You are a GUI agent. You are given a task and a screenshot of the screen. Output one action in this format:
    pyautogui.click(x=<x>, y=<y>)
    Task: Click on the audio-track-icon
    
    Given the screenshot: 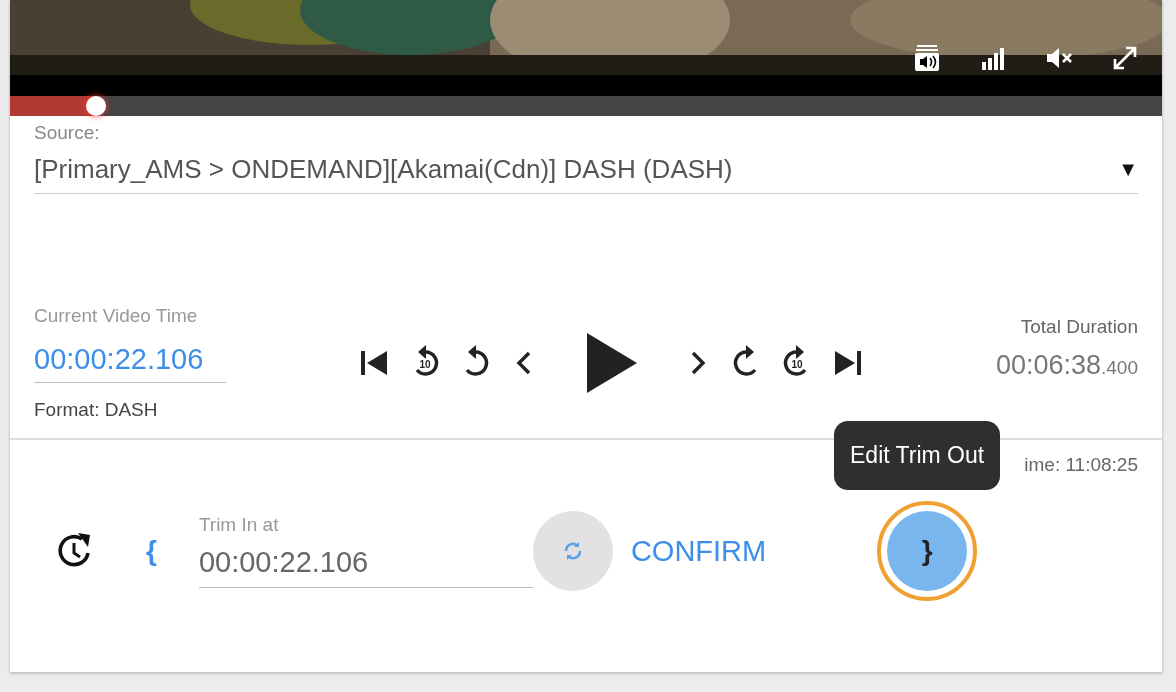 What is the action you would take?
    pyautogui.click(x=927, y=58)
    